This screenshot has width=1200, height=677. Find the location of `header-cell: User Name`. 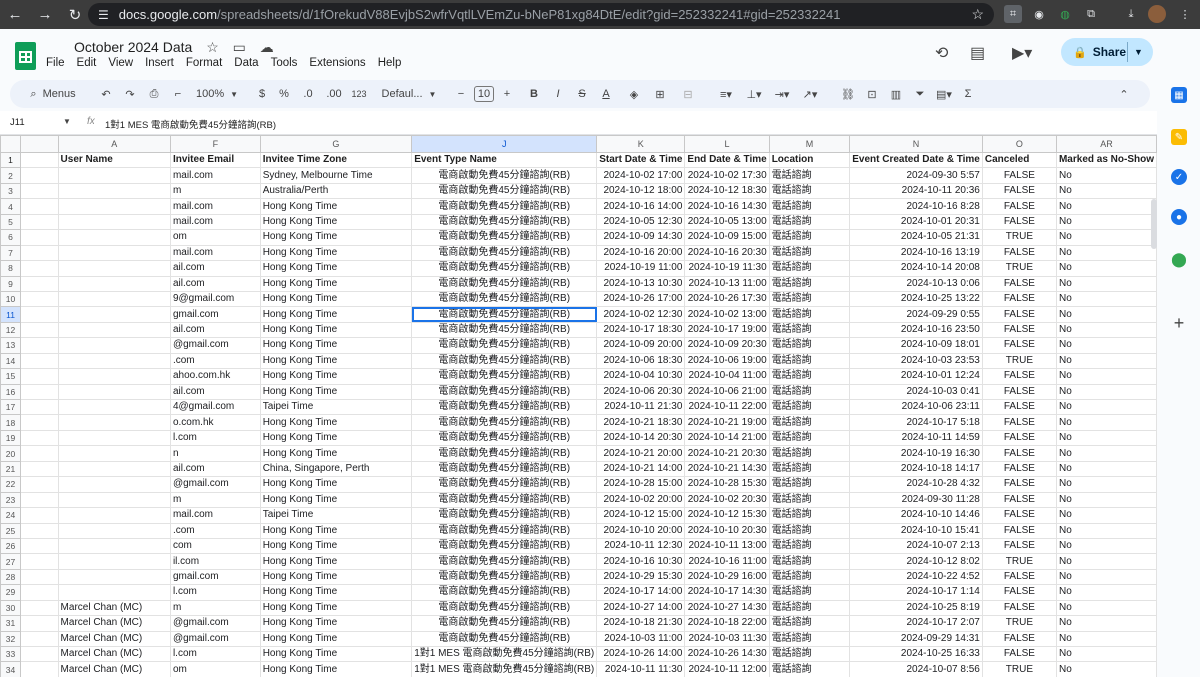

header-cell: User Name is located at coordinates (114, 160).